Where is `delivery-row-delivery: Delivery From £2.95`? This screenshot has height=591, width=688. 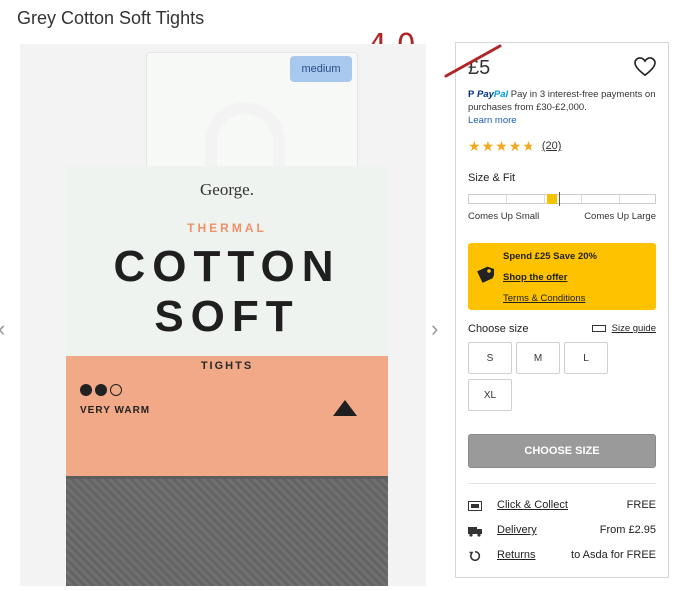 delivery-row-delivery: Delivery From £2.95 is located at coordinates (562, 532).